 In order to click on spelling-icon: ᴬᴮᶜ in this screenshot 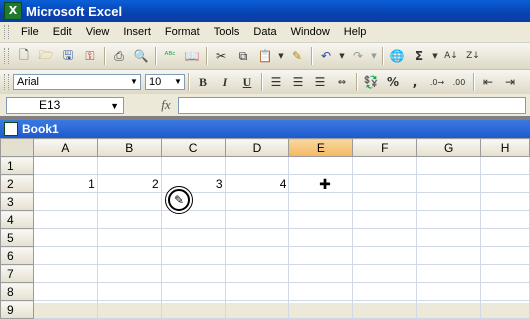, I will do `click(170, 56)`.